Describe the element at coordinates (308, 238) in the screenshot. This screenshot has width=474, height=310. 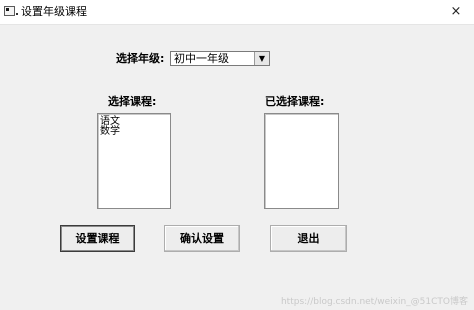
I see `exit-button: 退出` at that location.